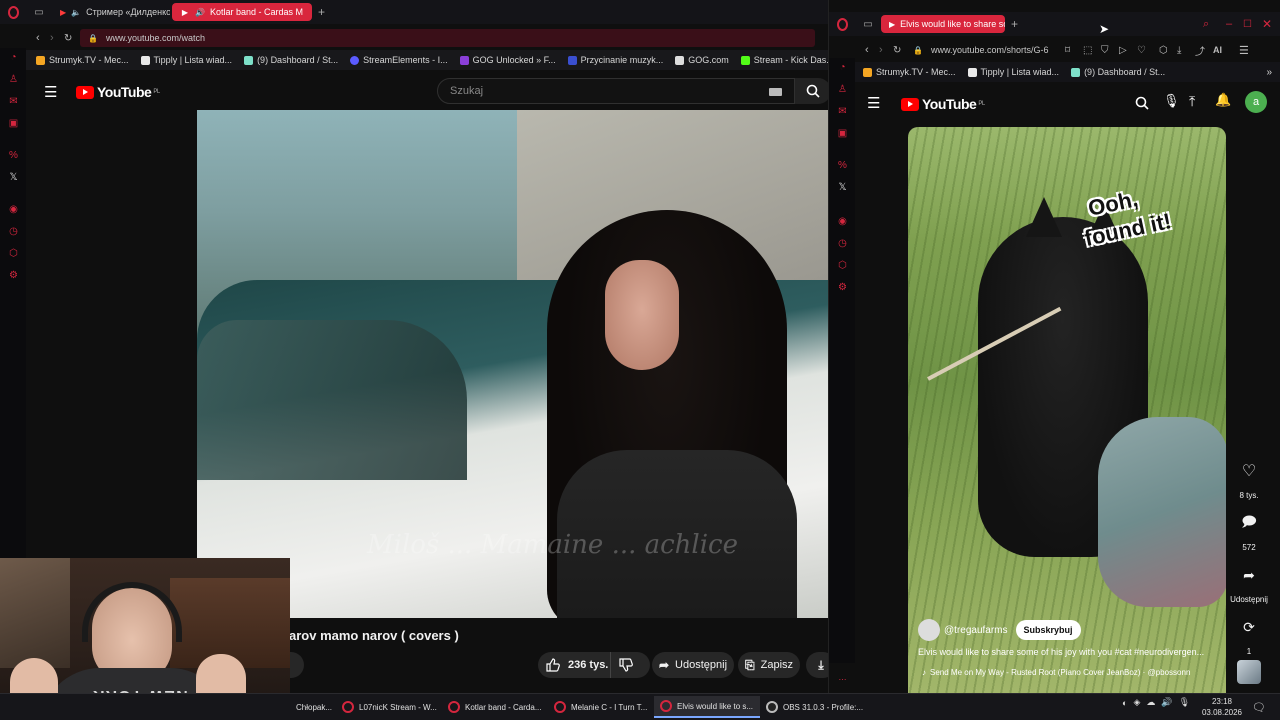 This screenshot has width=1280, height=720. What do you see at coordinates (702, 60) in the screenshot?
I see `bookmark-7: GOG.com` at bounding box center [702, 60].